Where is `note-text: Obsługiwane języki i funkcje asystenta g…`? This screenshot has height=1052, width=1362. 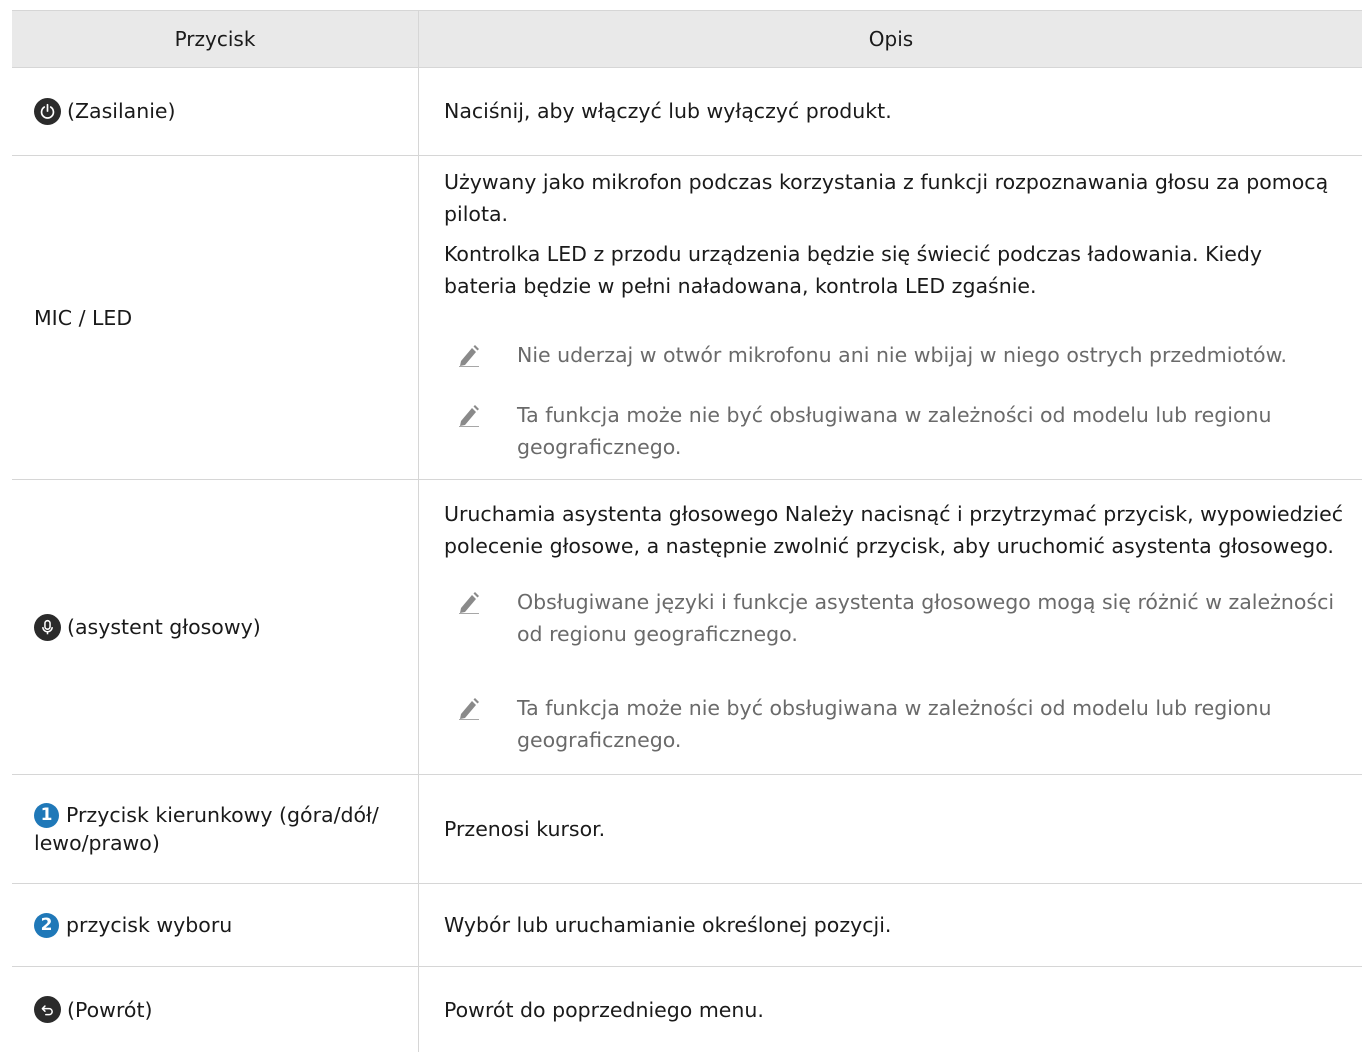 note-text: Obsługiwane języki i funkcje asystenta g… is located at coordinates (926, 602).